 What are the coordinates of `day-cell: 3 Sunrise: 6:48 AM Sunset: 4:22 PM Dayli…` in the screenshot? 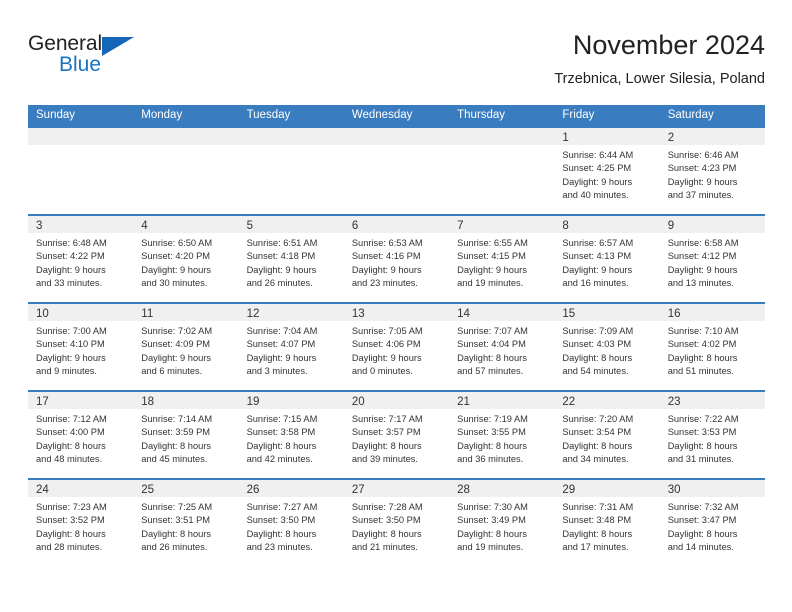 It's located at (81, 259).